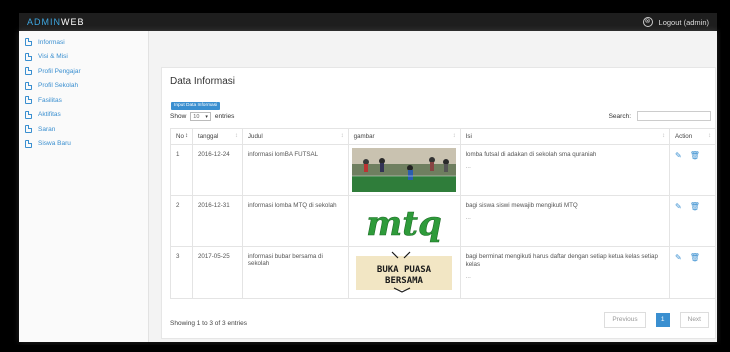 This screenshot has width=730, height=352. Describe the element at coordinates (181, 221) in the screenshot. I see `cell-no: 2` at that location.